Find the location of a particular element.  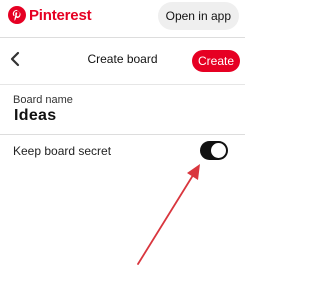

create-button: Create is located at coordinates (216, 61).